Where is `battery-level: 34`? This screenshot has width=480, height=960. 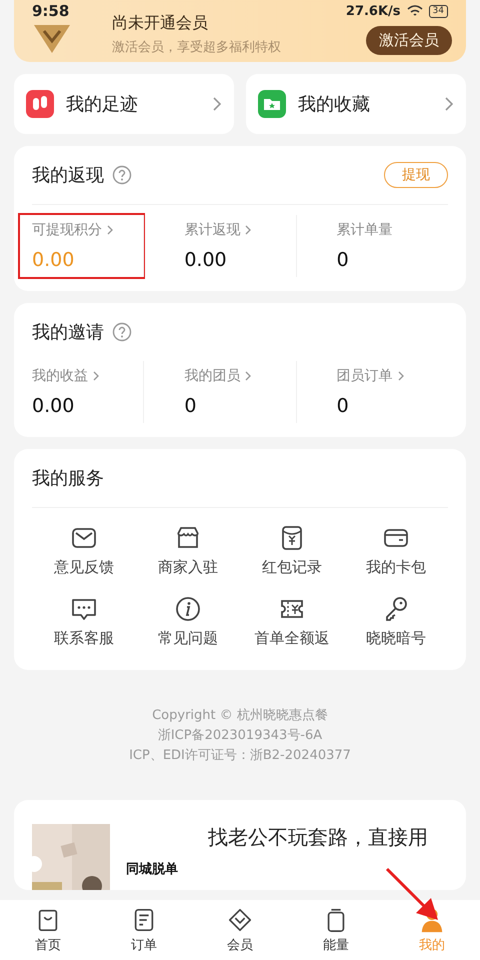
battery-level: 34 is located at coordinates (438, 11).